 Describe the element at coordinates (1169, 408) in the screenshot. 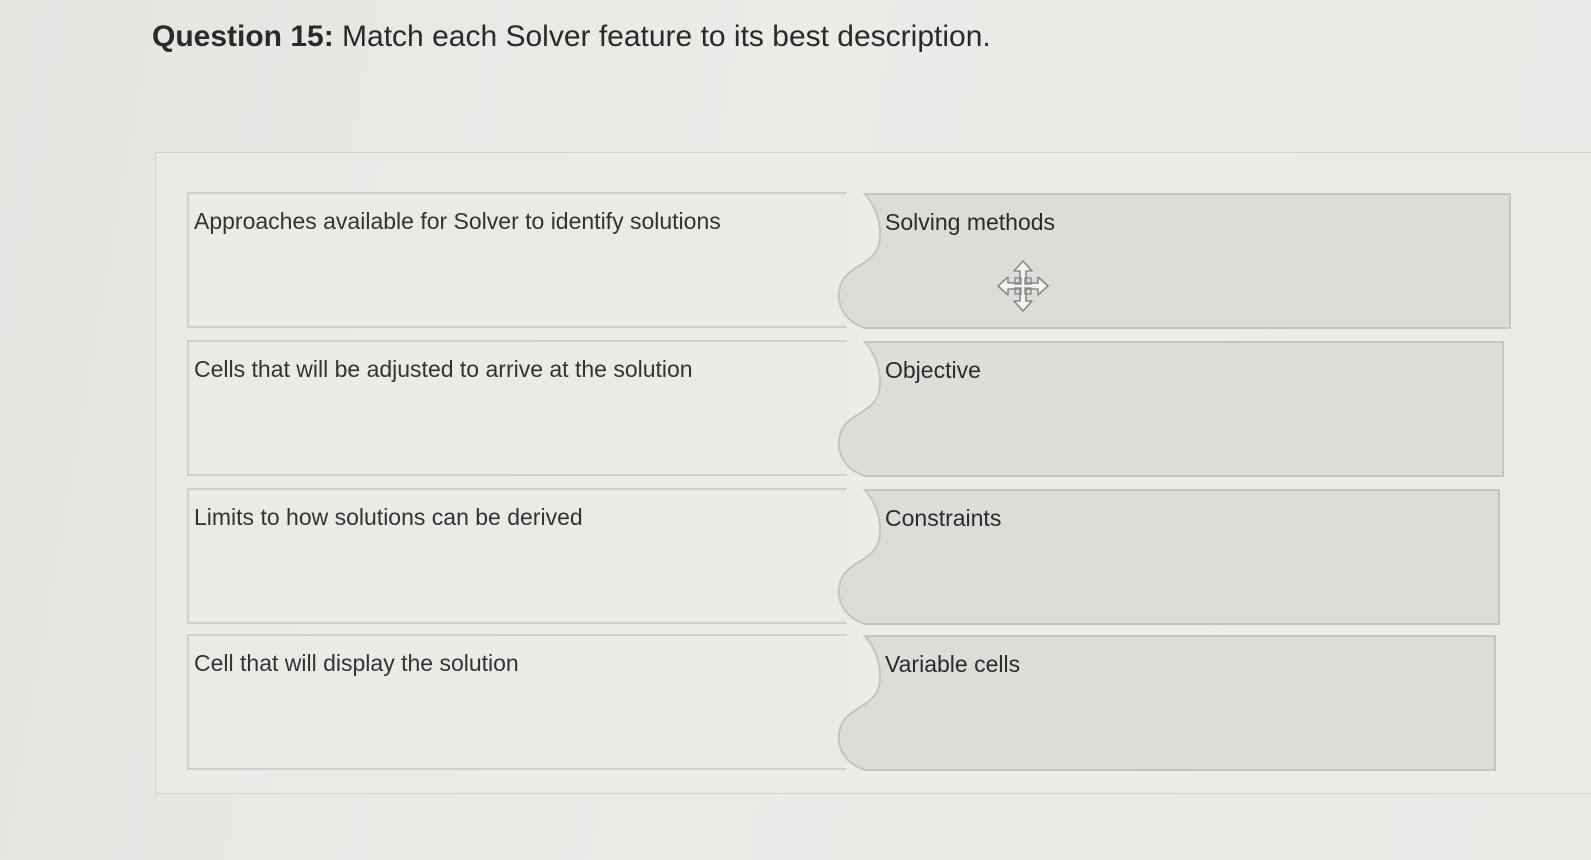

I see `answer-tile-2: Objective` at that location.